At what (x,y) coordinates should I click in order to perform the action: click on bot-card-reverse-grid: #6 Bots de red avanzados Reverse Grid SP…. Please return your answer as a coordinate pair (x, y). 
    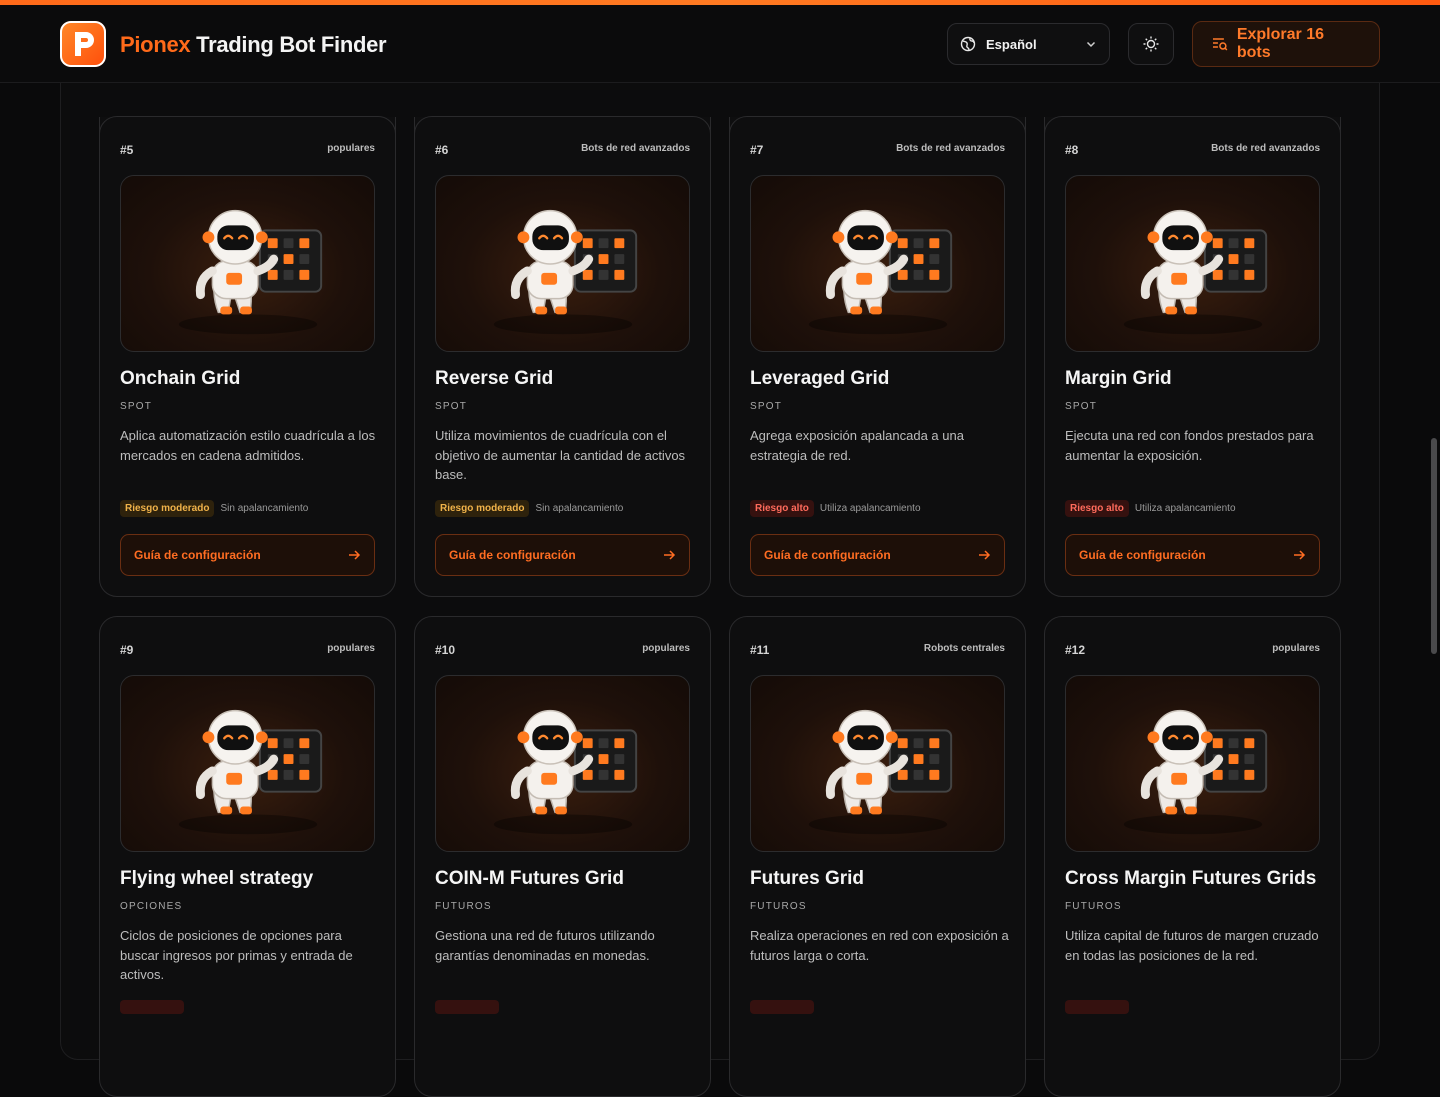
    Looking at the image, I should click on (562, 356).